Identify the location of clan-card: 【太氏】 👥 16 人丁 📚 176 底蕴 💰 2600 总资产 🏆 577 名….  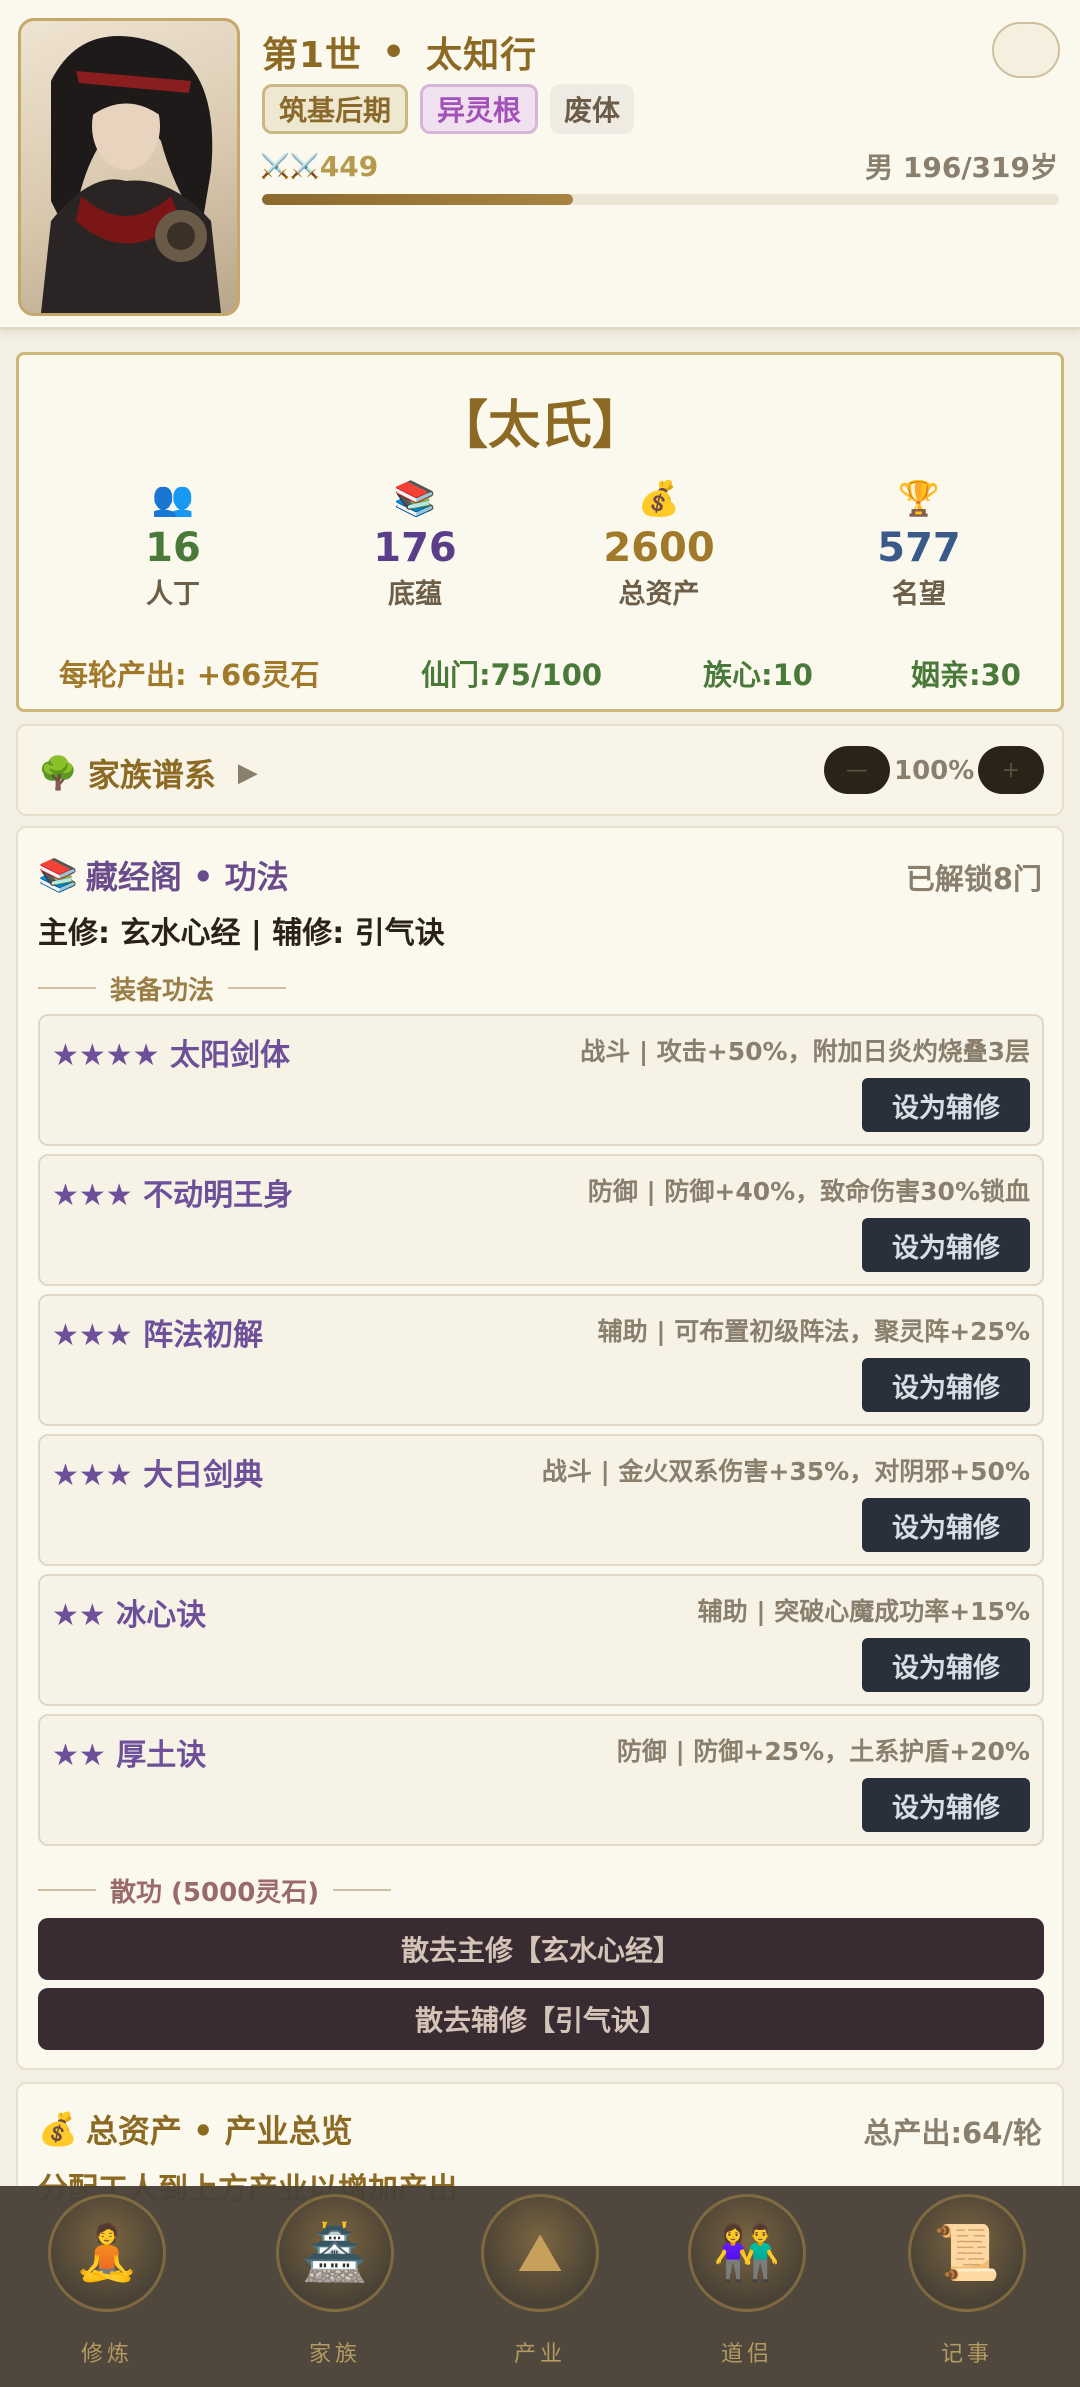
(540, 532).